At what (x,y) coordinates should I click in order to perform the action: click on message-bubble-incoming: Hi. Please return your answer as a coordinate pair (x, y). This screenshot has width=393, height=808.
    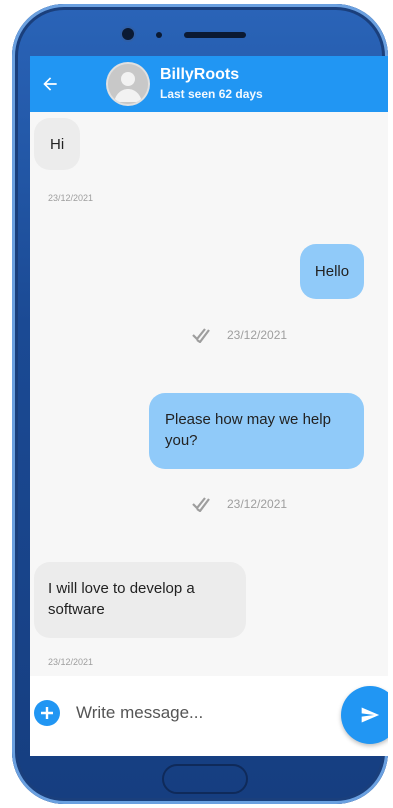
    Looking at the image, I should click on (57, 144).